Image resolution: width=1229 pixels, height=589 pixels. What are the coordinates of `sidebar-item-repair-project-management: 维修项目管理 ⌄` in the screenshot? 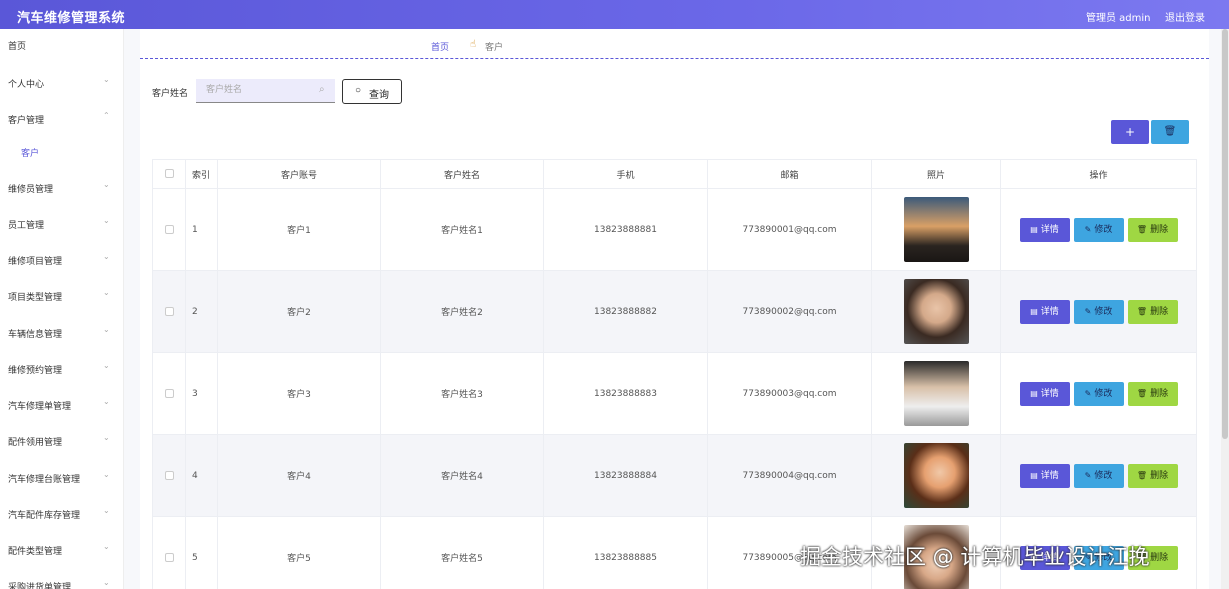 It's located at (61, 260).